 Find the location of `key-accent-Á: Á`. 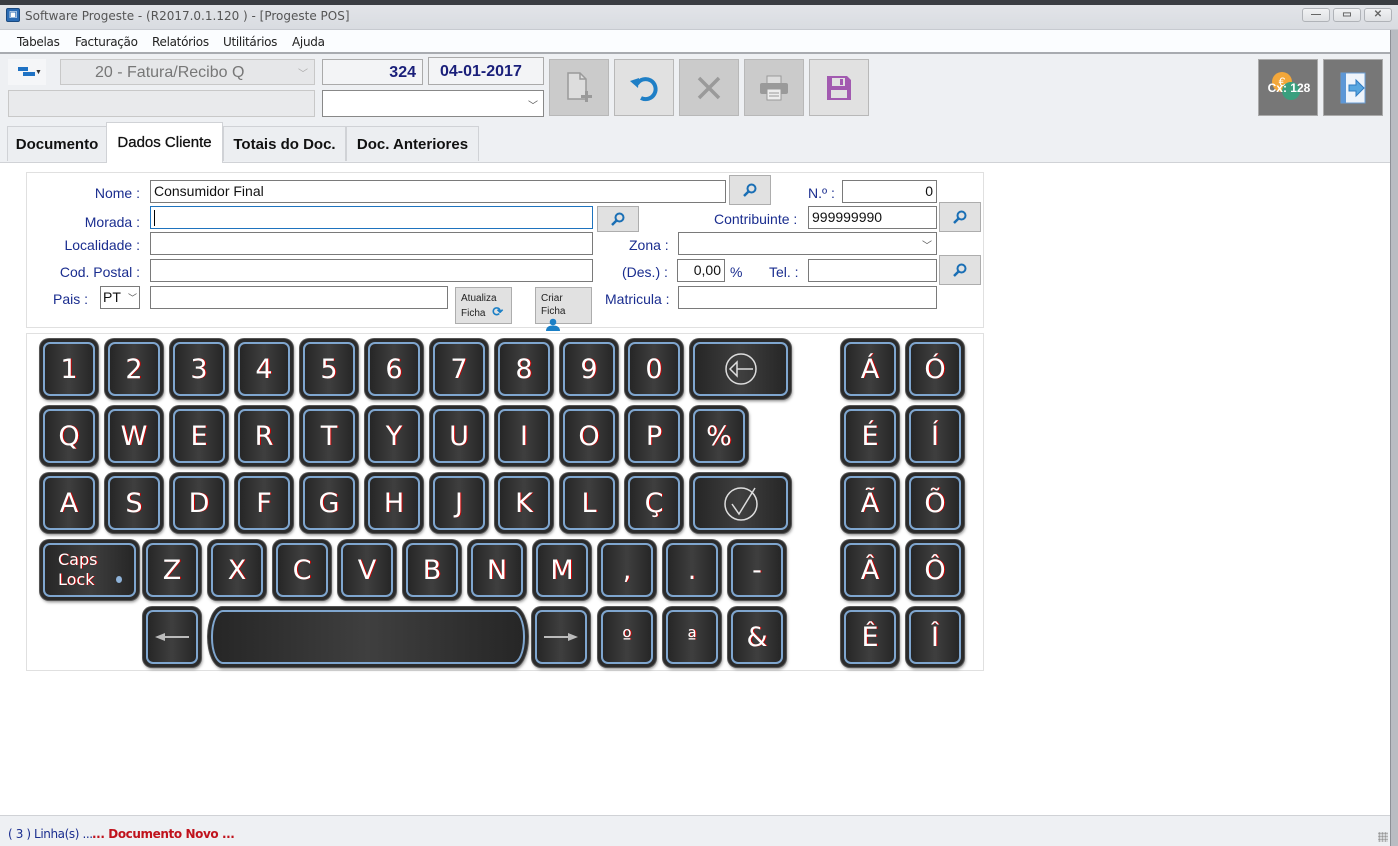

key-accent-Á: Á is located at coordinates (870, 369).